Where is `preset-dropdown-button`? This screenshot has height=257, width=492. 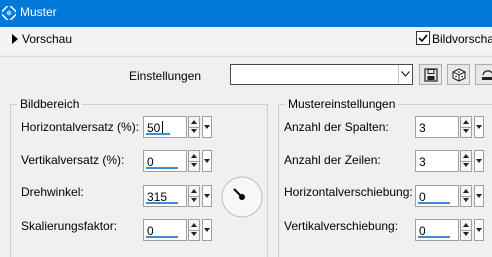 preset-dropdown-button is located at coordinates (405, 74).